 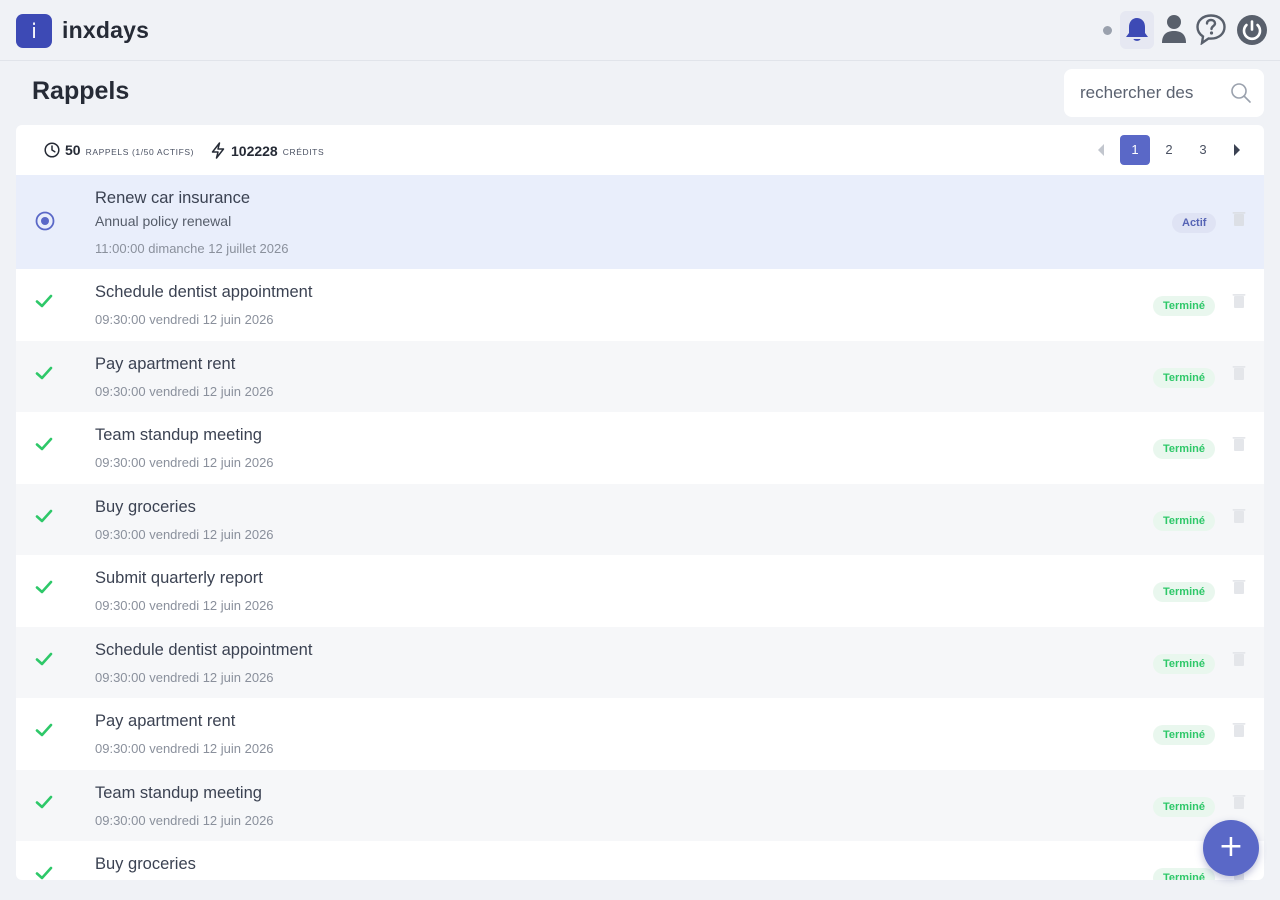 I want to click on reminder-title: Submit quarterly report, so click(x=179, y=578).